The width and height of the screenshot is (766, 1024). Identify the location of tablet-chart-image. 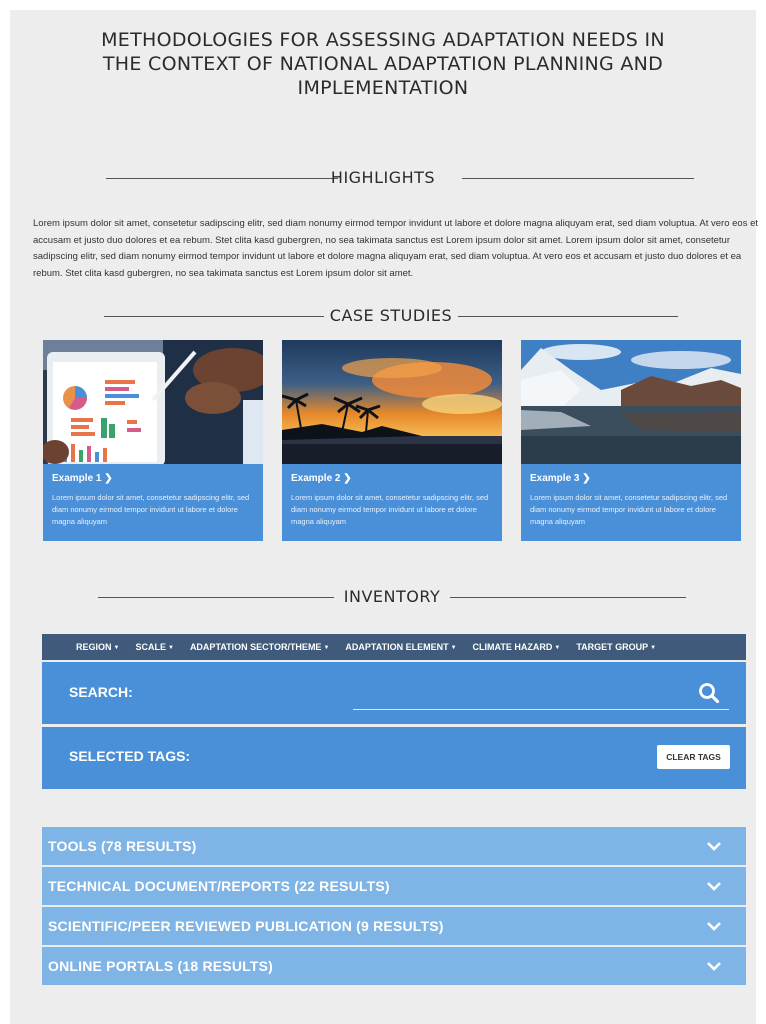
(153, 402).